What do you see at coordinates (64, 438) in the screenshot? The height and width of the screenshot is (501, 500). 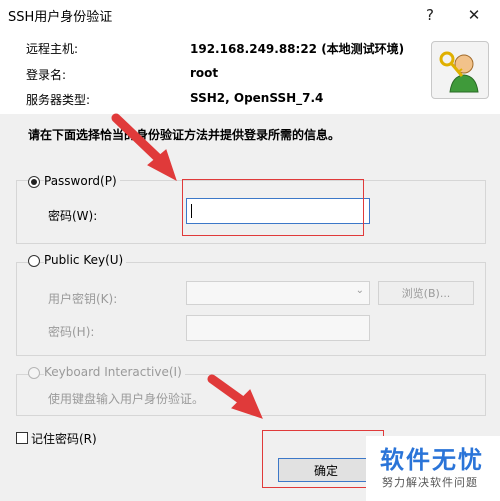 I see `remember-password-label: 记住密码(R)` at bounding box center [64, 438].